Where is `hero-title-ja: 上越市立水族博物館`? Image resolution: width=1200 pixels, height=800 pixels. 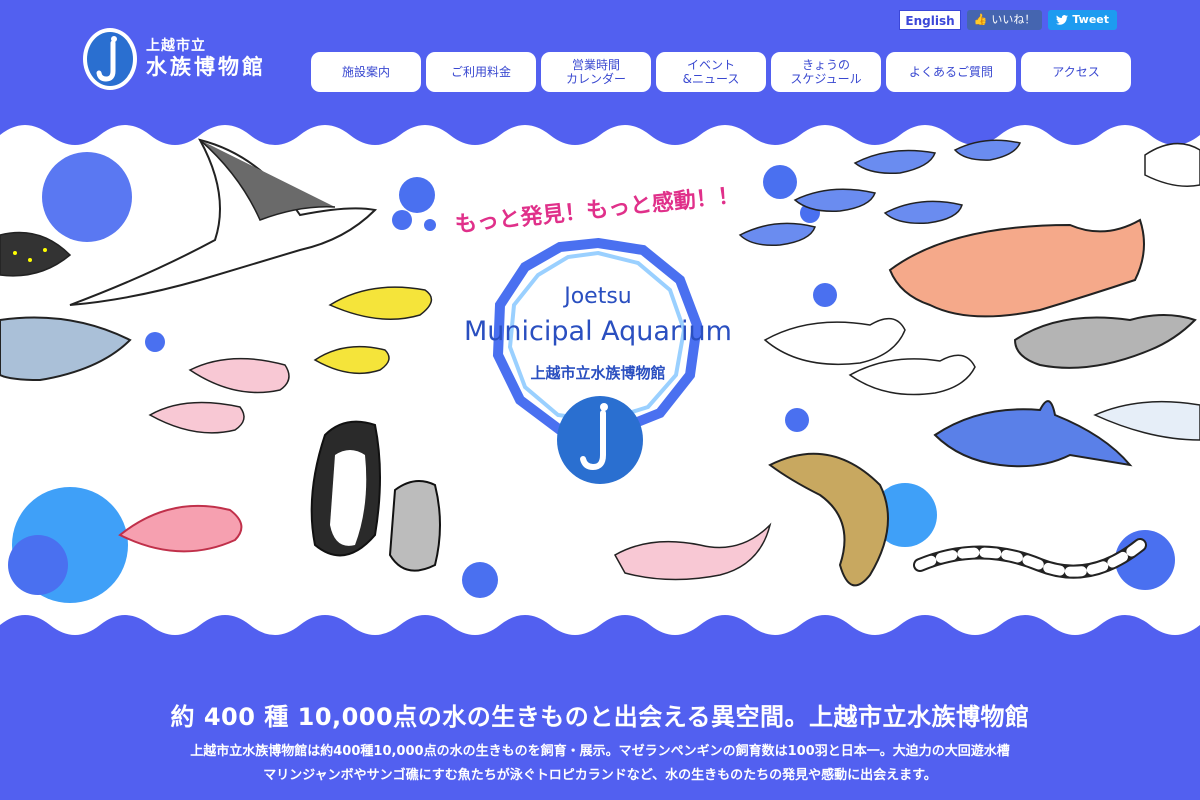 hero-title-ja: 上越市立水族博物館 is located at coordinates (597, 373).